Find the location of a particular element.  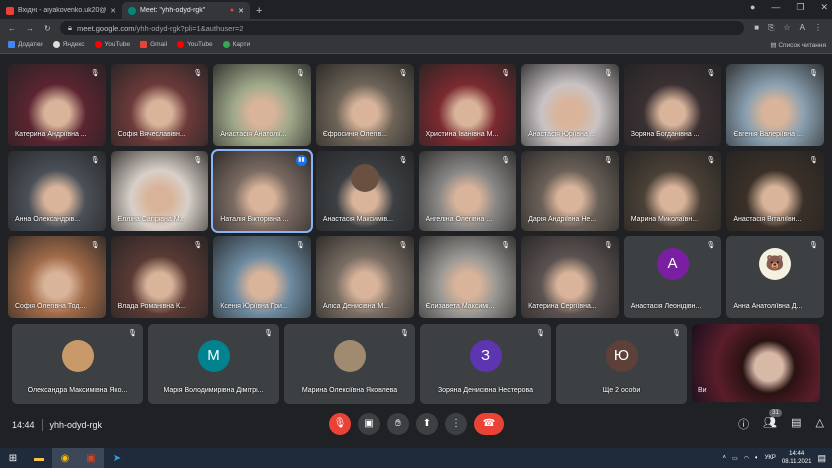

bookmark-maps: Карти is located at coordinates (236, 45).